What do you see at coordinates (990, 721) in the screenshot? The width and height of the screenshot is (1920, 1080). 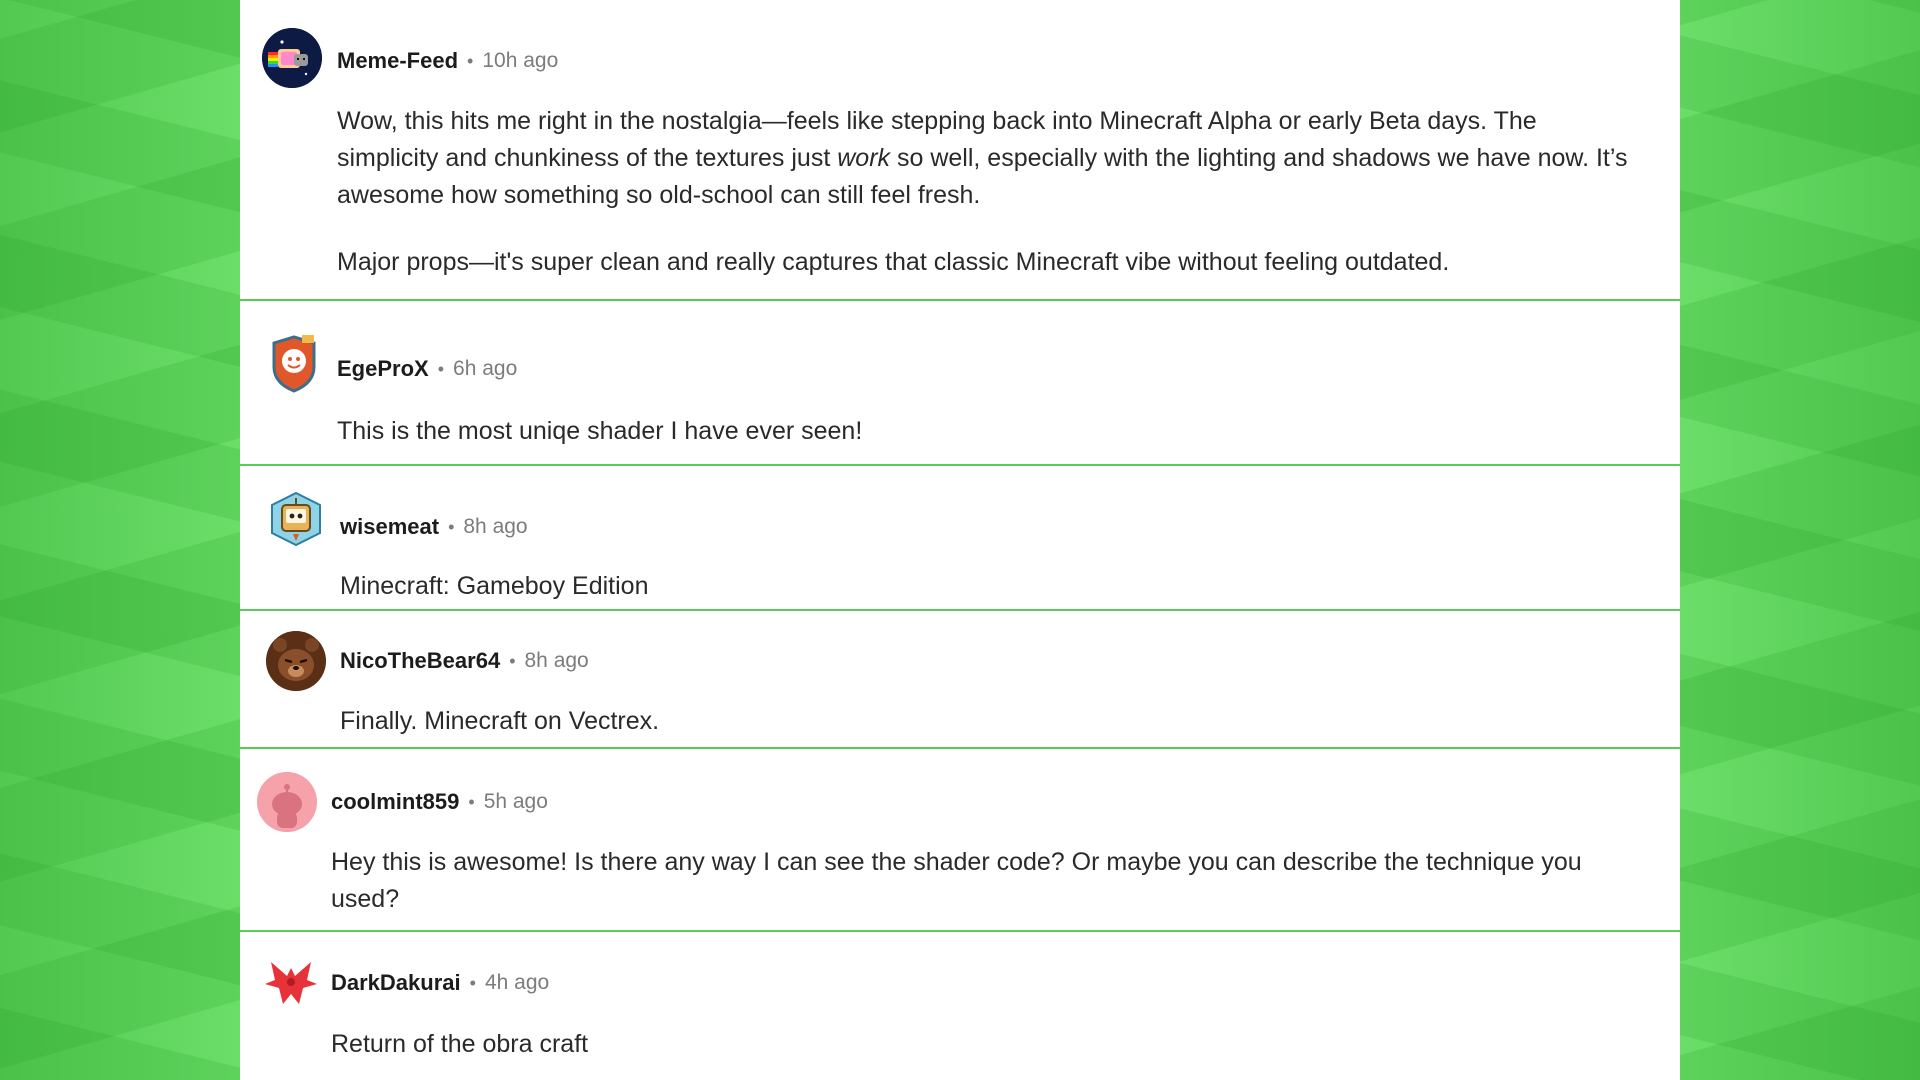 I see `comment-body: Finally. Minecraft on Vectrex.` at bounding box center [990, 721].